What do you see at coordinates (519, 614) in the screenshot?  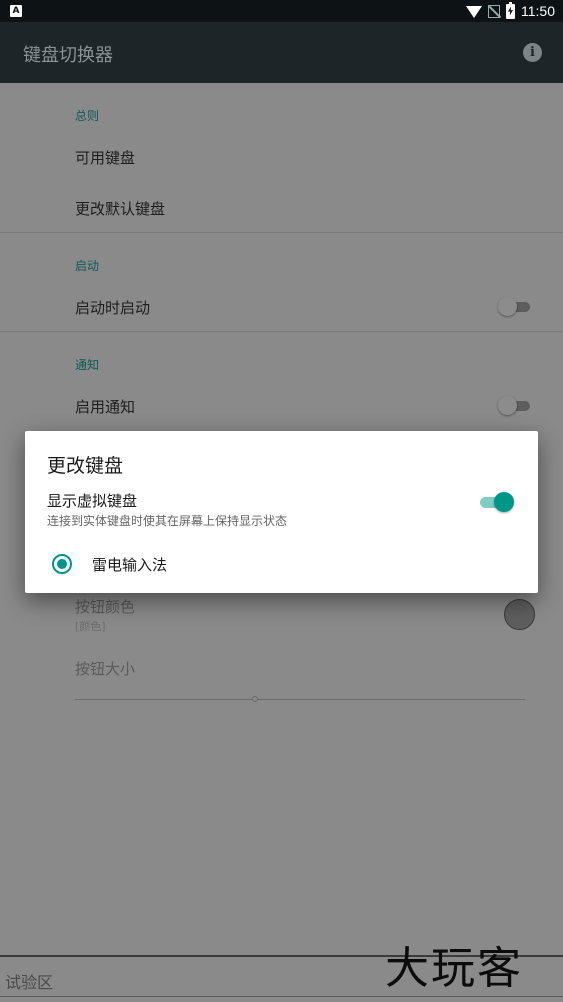 I see `button-color-swatch` at bounding box center [519, 614].